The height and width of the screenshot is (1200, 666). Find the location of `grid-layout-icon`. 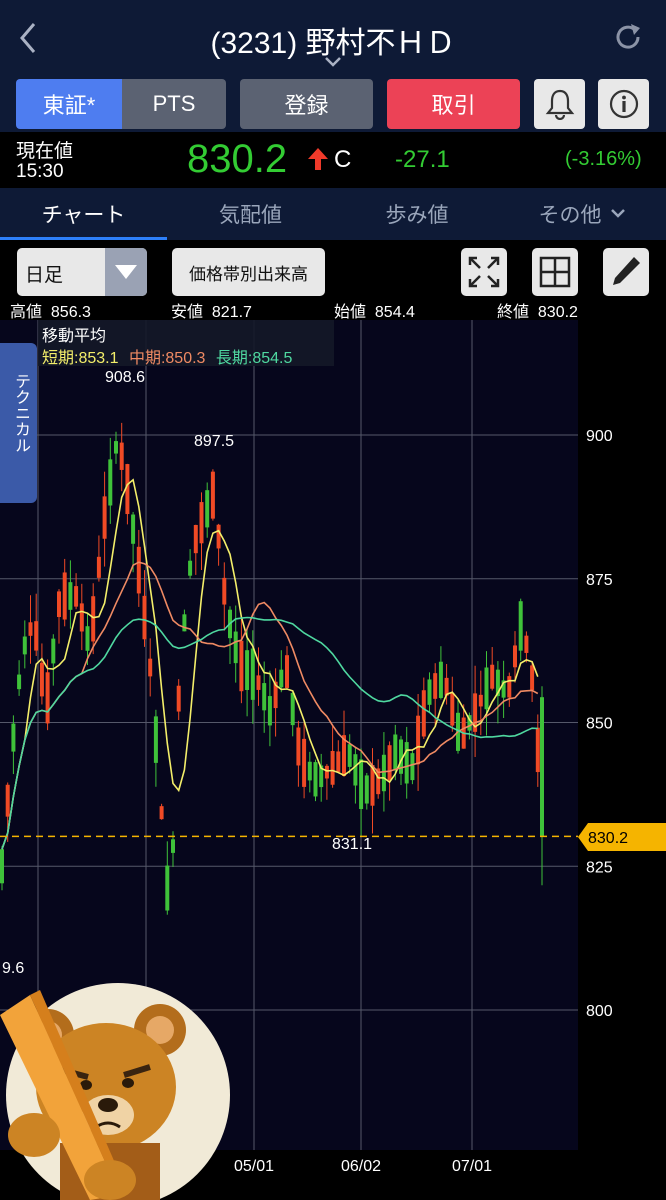

grid-layout-icon is located at coordinates (555, 272).